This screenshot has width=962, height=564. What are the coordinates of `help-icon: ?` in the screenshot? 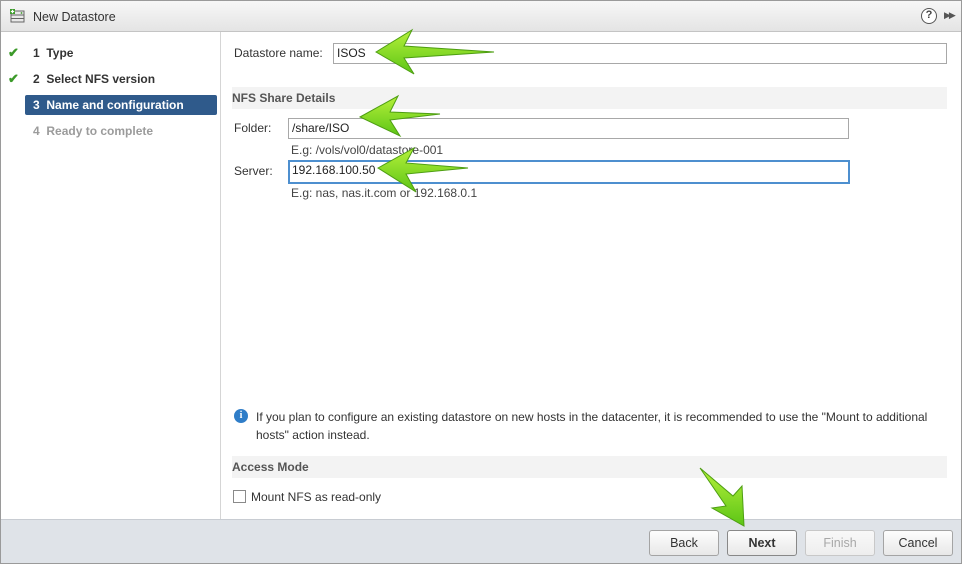 It's located at (929, 16).